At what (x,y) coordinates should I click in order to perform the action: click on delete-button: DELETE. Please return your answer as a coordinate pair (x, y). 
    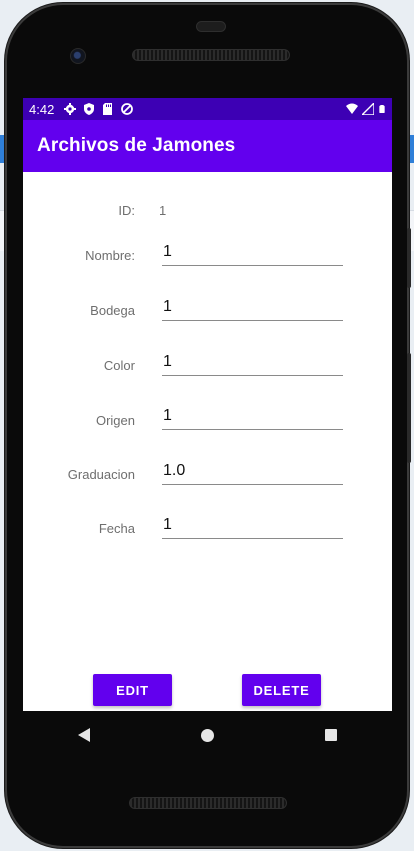
    Looking at the image, I should click on (281, 690).